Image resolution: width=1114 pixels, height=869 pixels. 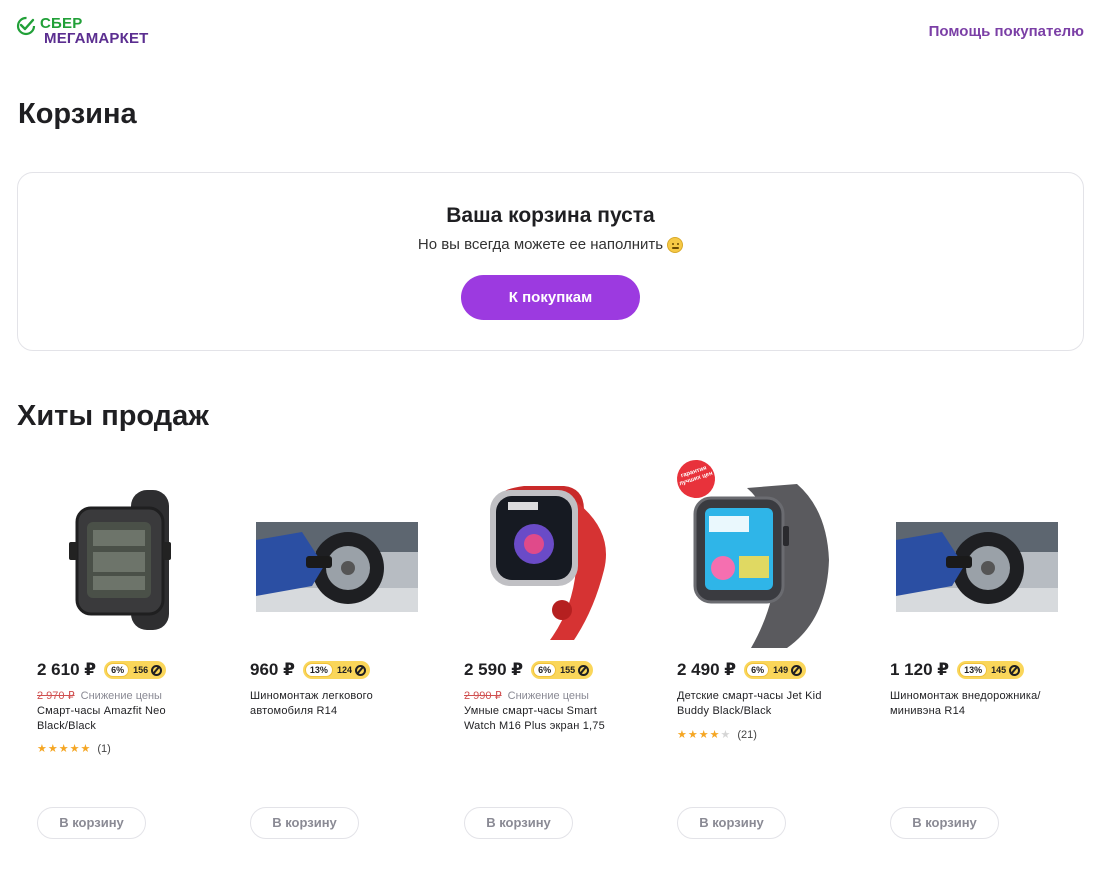 I want to click on discount-row: 2 990 ₽ Снижение цены, so click(x=526, y=695).